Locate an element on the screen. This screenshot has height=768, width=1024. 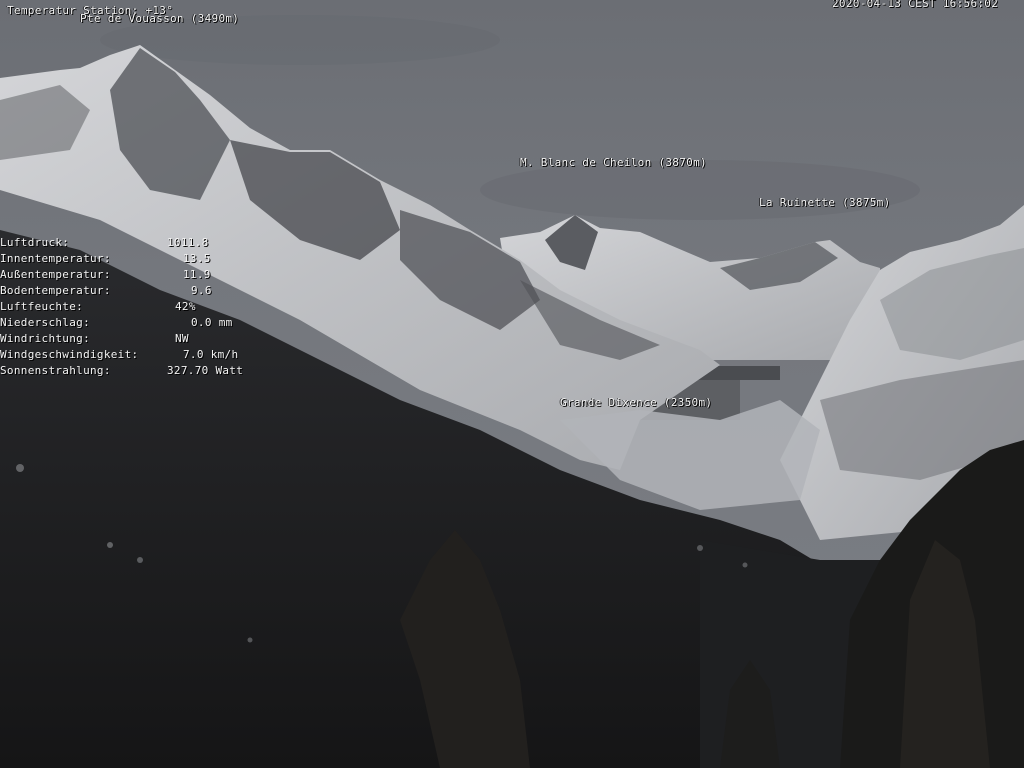
peak-label-grande-dixence: Grande Dixence (2350m) is located at coordinates (636, 402).